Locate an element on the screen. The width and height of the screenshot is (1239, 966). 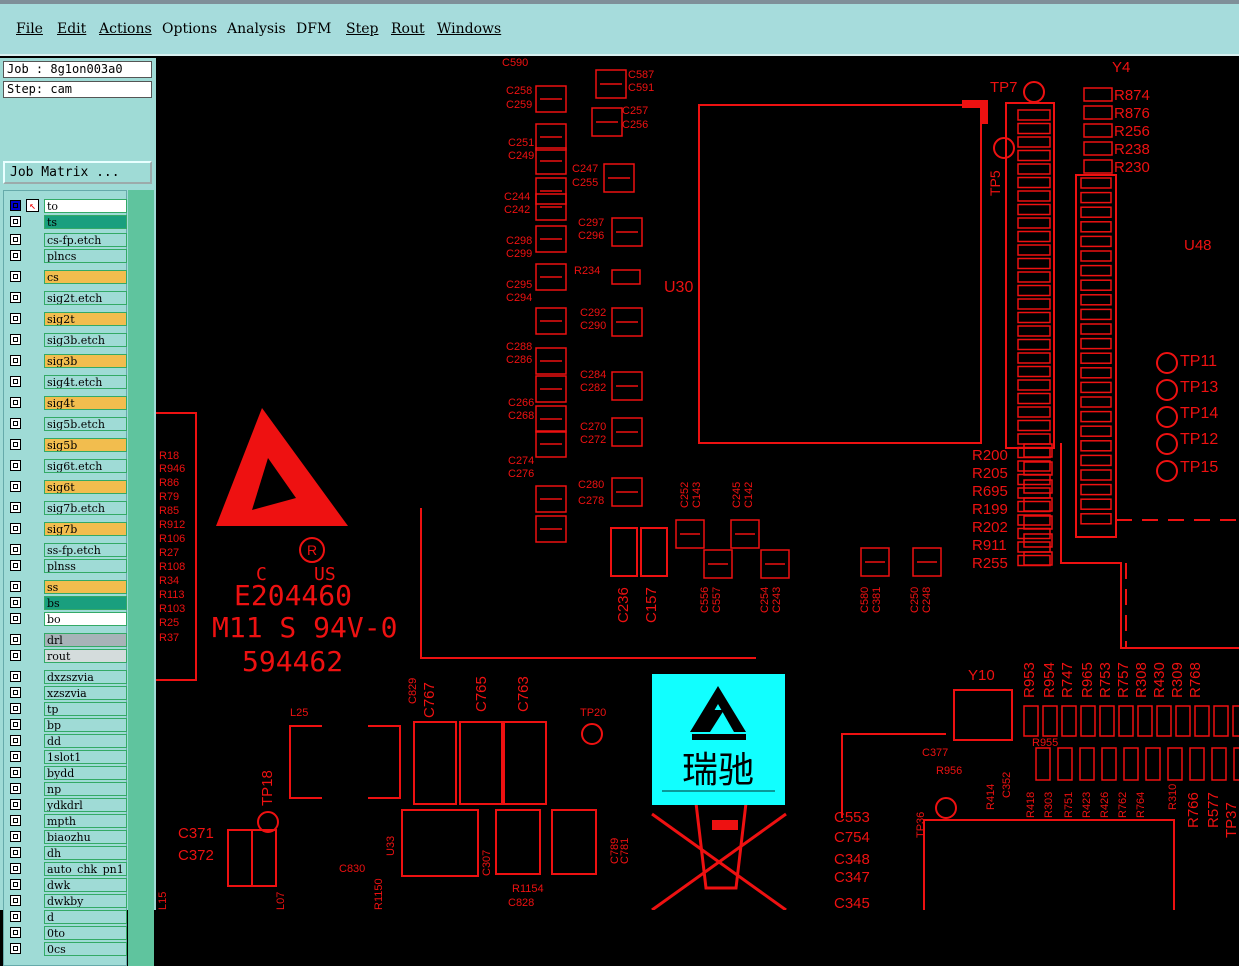
layer-name: sig5b.etch is located at coordinates (85, 424).